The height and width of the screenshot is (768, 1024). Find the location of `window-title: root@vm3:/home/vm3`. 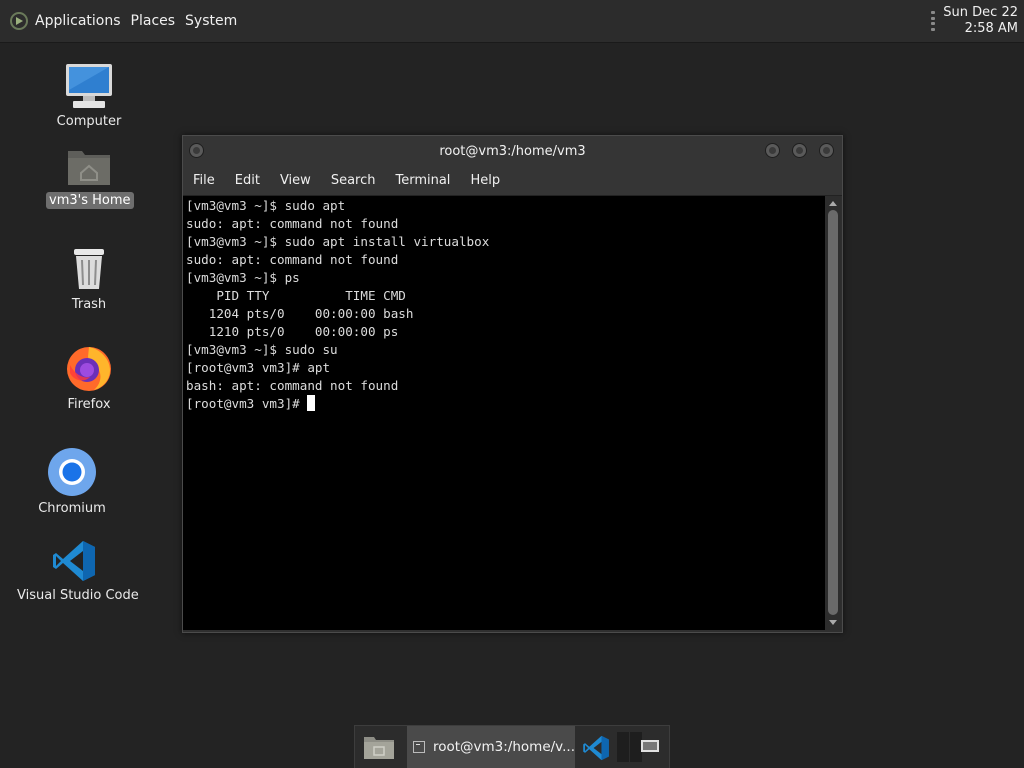

window-title: root@vm3:/home/vm3 is located at coordinates (512, 151).